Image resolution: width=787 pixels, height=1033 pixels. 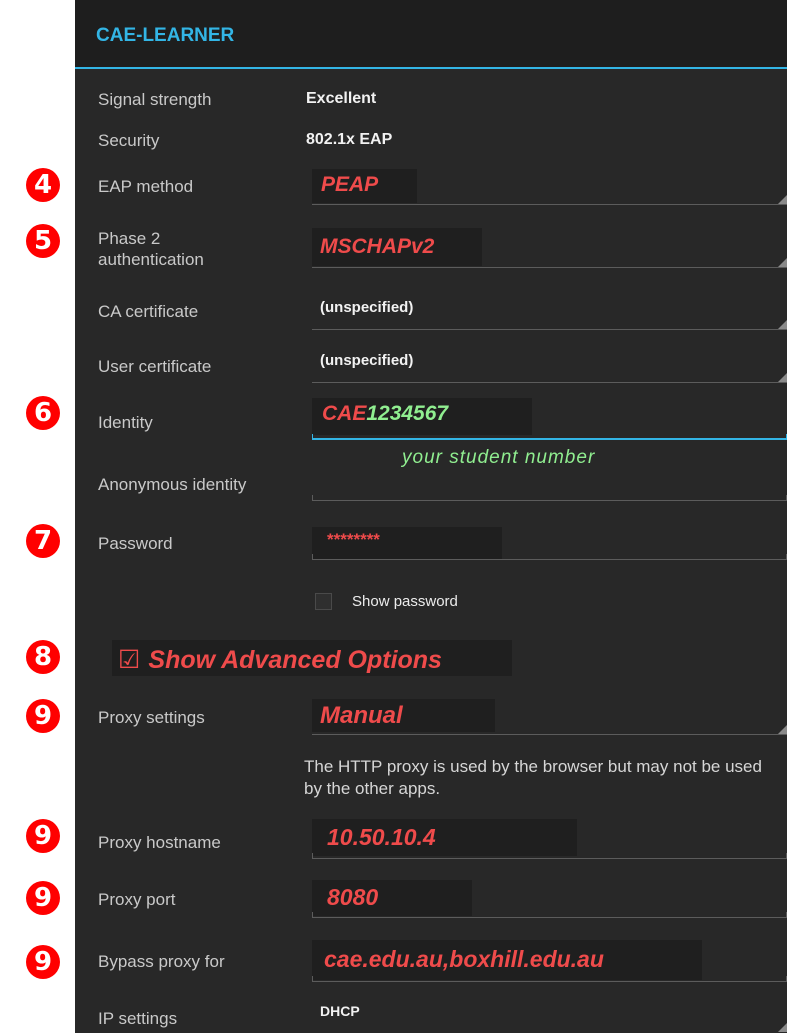 I want to click on identity-prefix: CAE, so click(x=344, y=413).